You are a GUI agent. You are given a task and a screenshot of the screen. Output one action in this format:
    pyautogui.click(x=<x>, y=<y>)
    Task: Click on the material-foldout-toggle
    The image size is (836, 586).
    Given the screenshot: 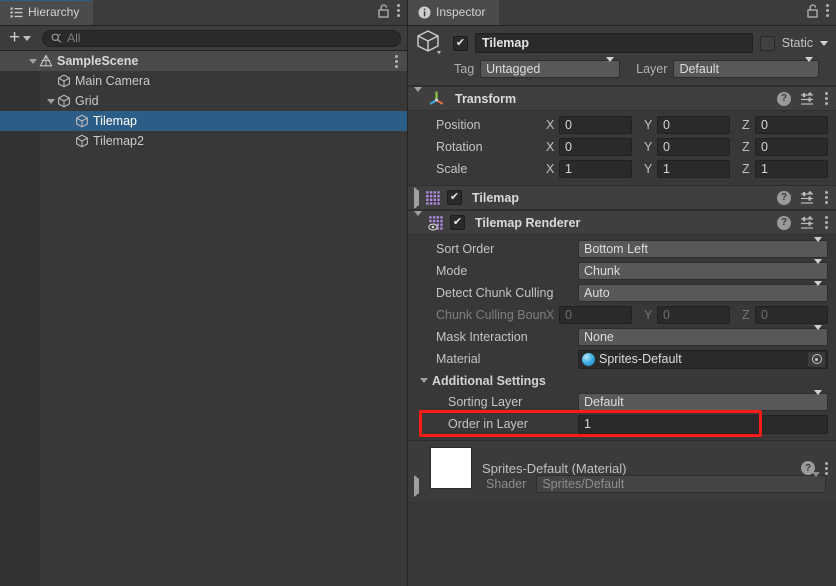 What is the action you would take?
    pyautogui.click(x=416, y=486)
    